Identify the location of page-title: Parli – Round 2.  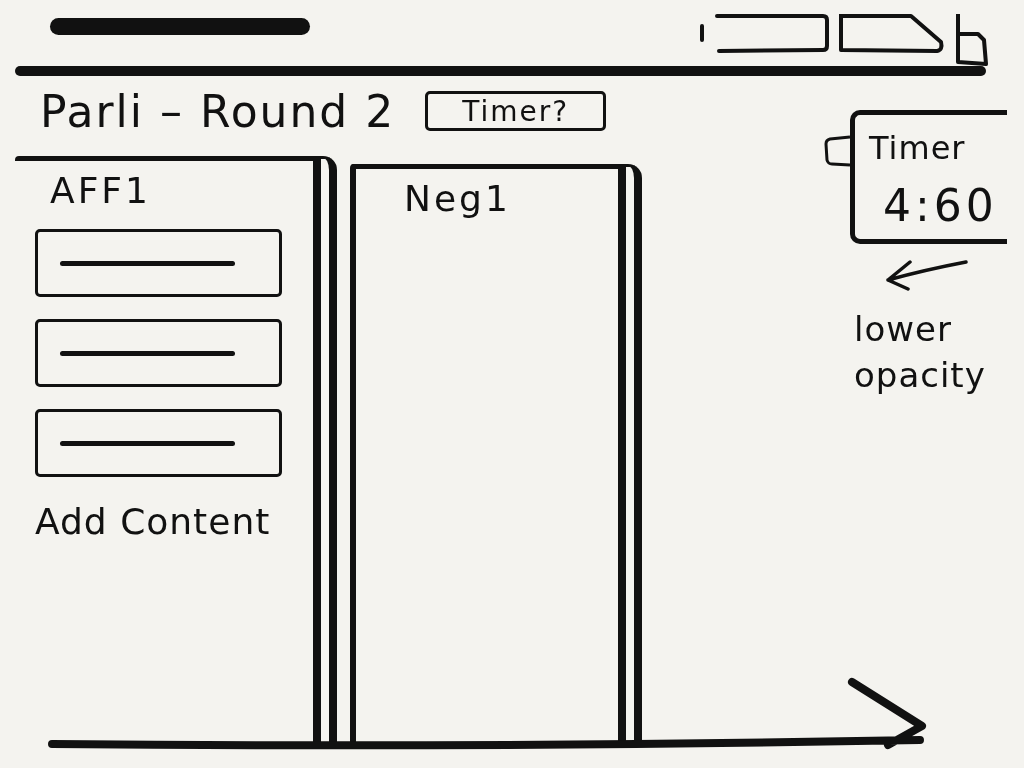
(218, 111).